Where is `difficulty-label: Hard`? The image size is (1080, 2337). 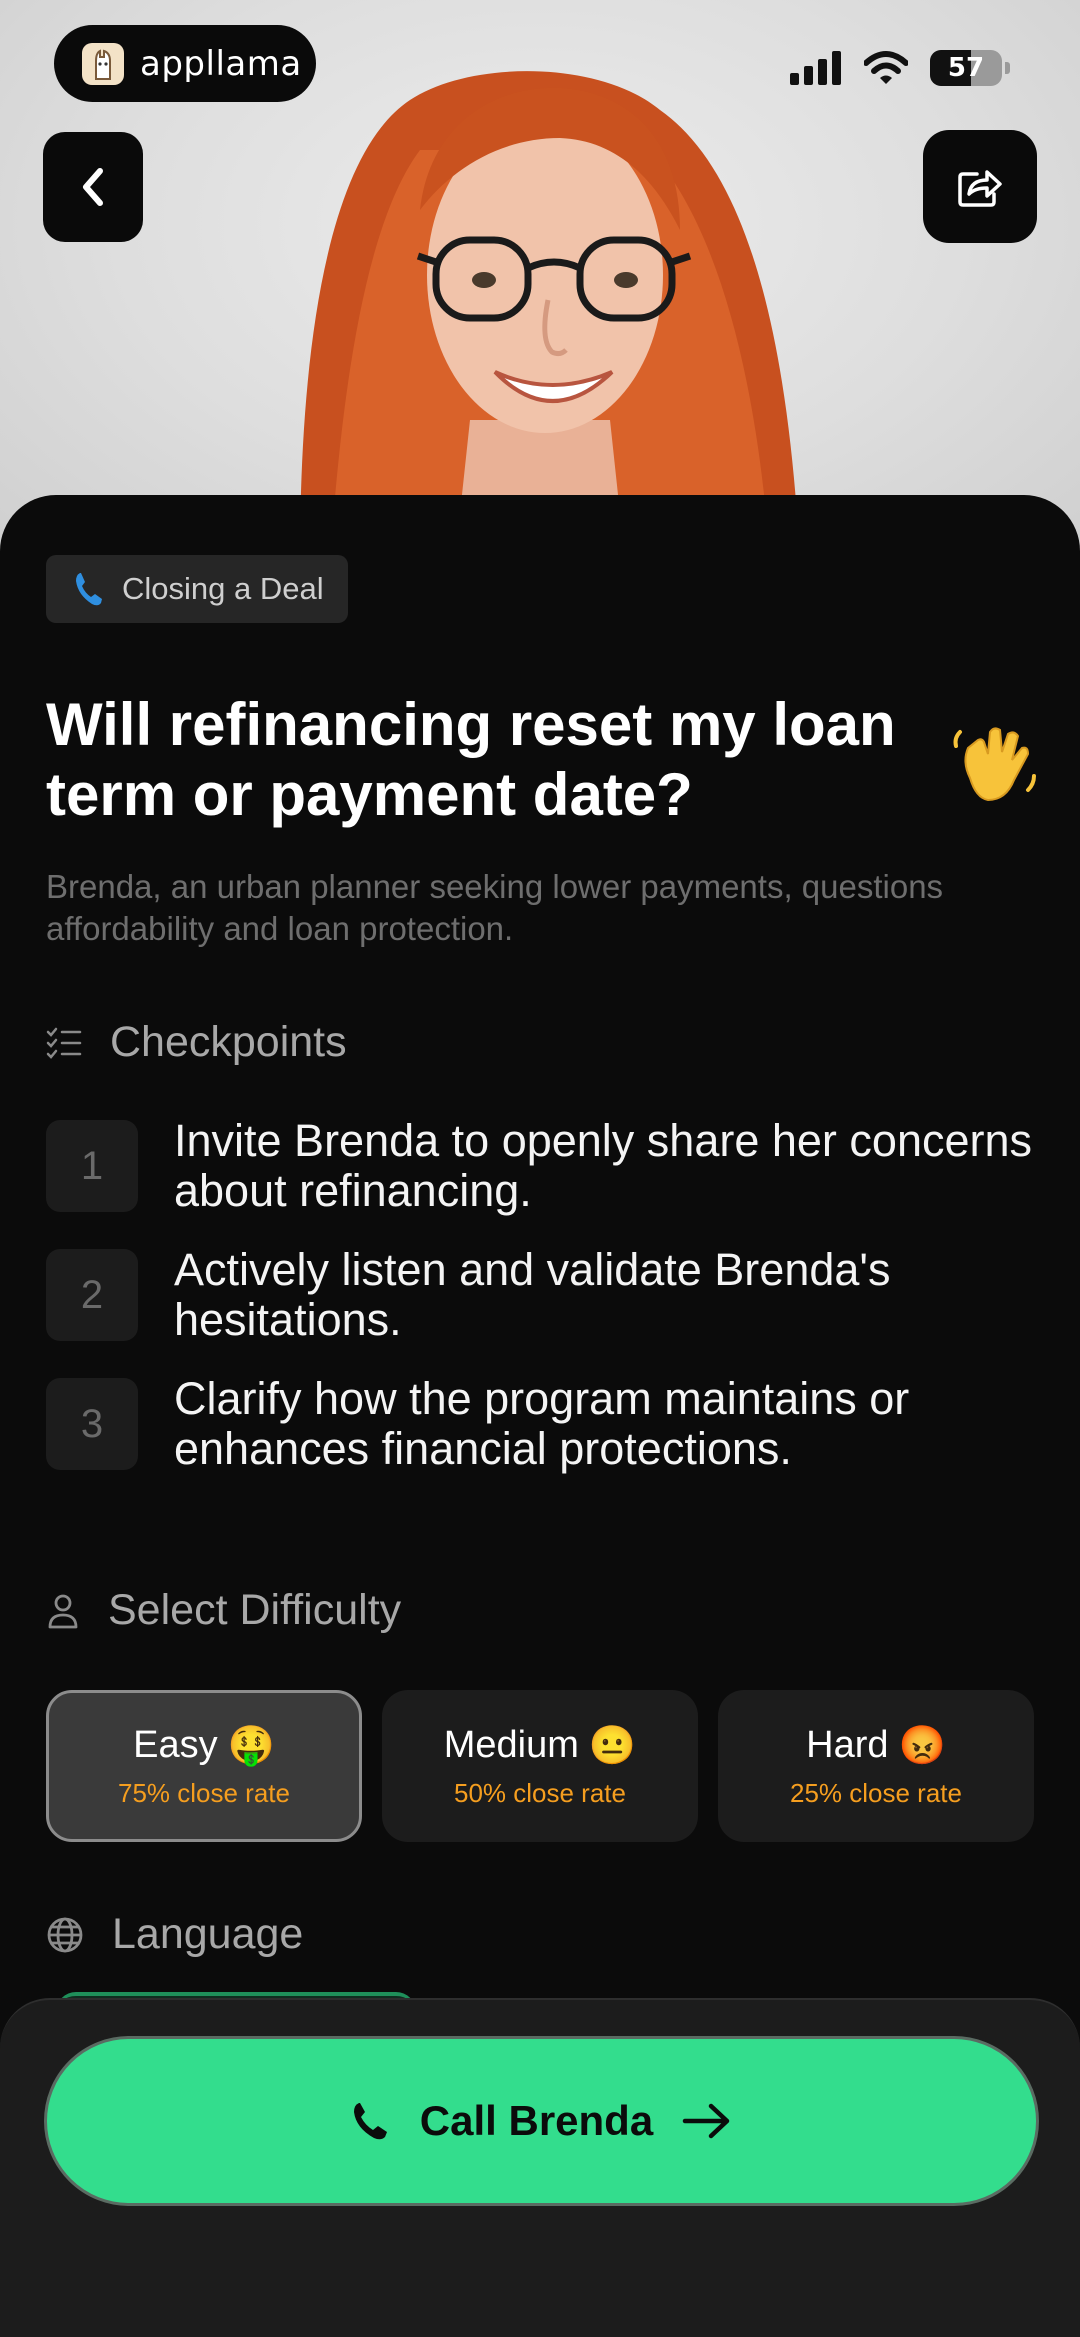
difficulty-label: Hard is located at coordinates (847, 1745).